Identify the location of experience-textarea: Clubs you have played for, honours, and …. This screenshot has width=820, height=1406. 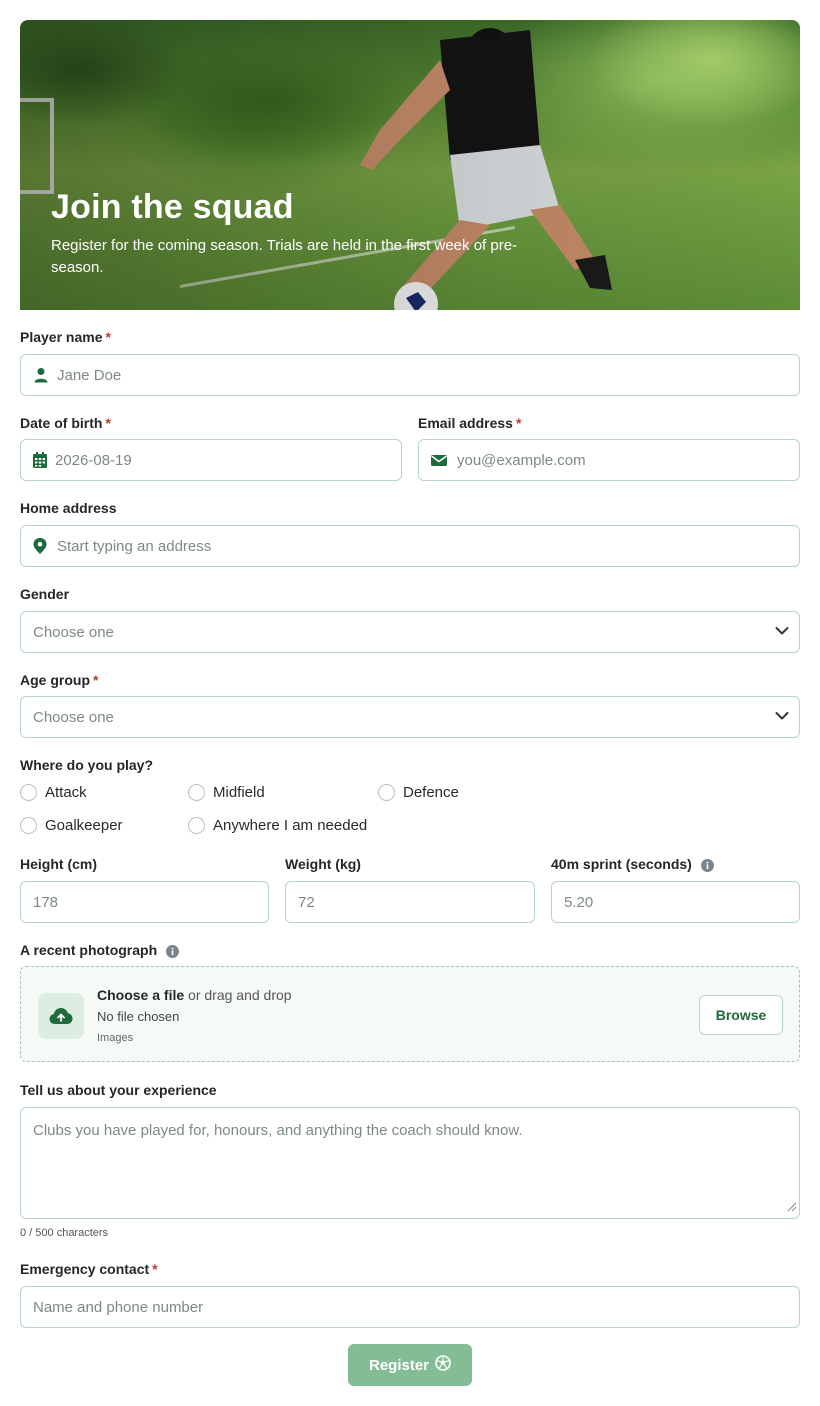
(410, 1163).